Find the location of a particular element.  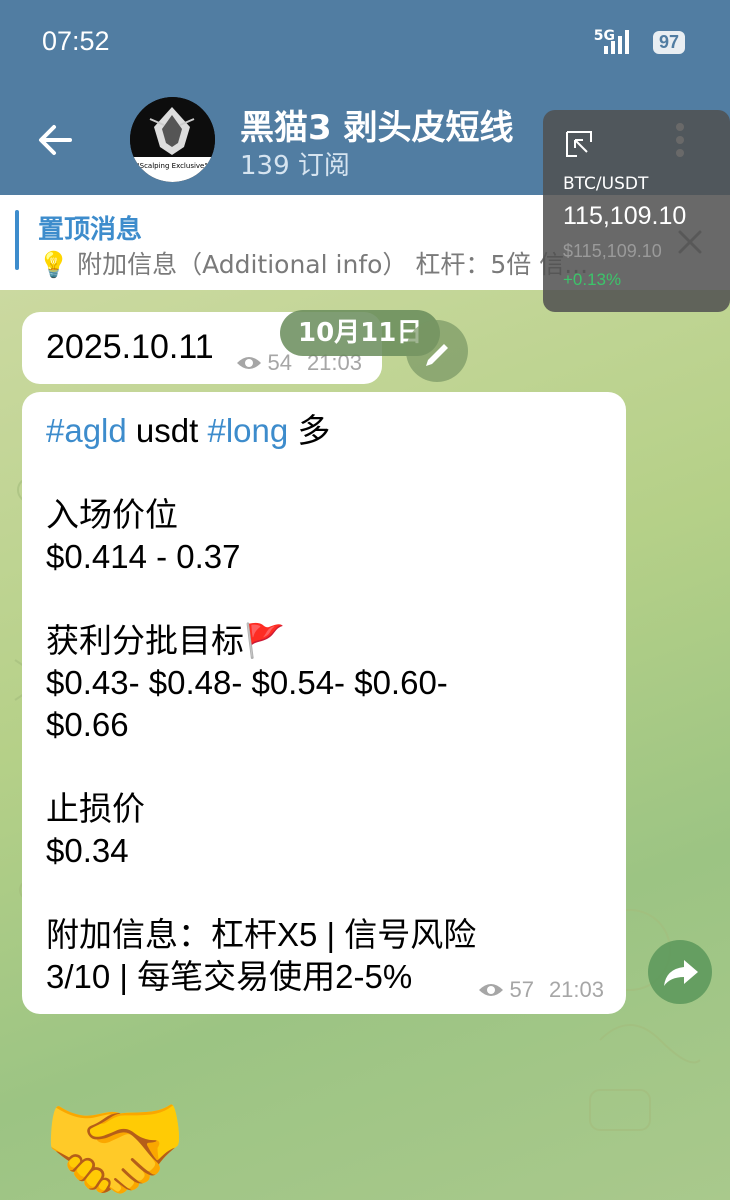

signal-icon is located at coordinates (616, 42).